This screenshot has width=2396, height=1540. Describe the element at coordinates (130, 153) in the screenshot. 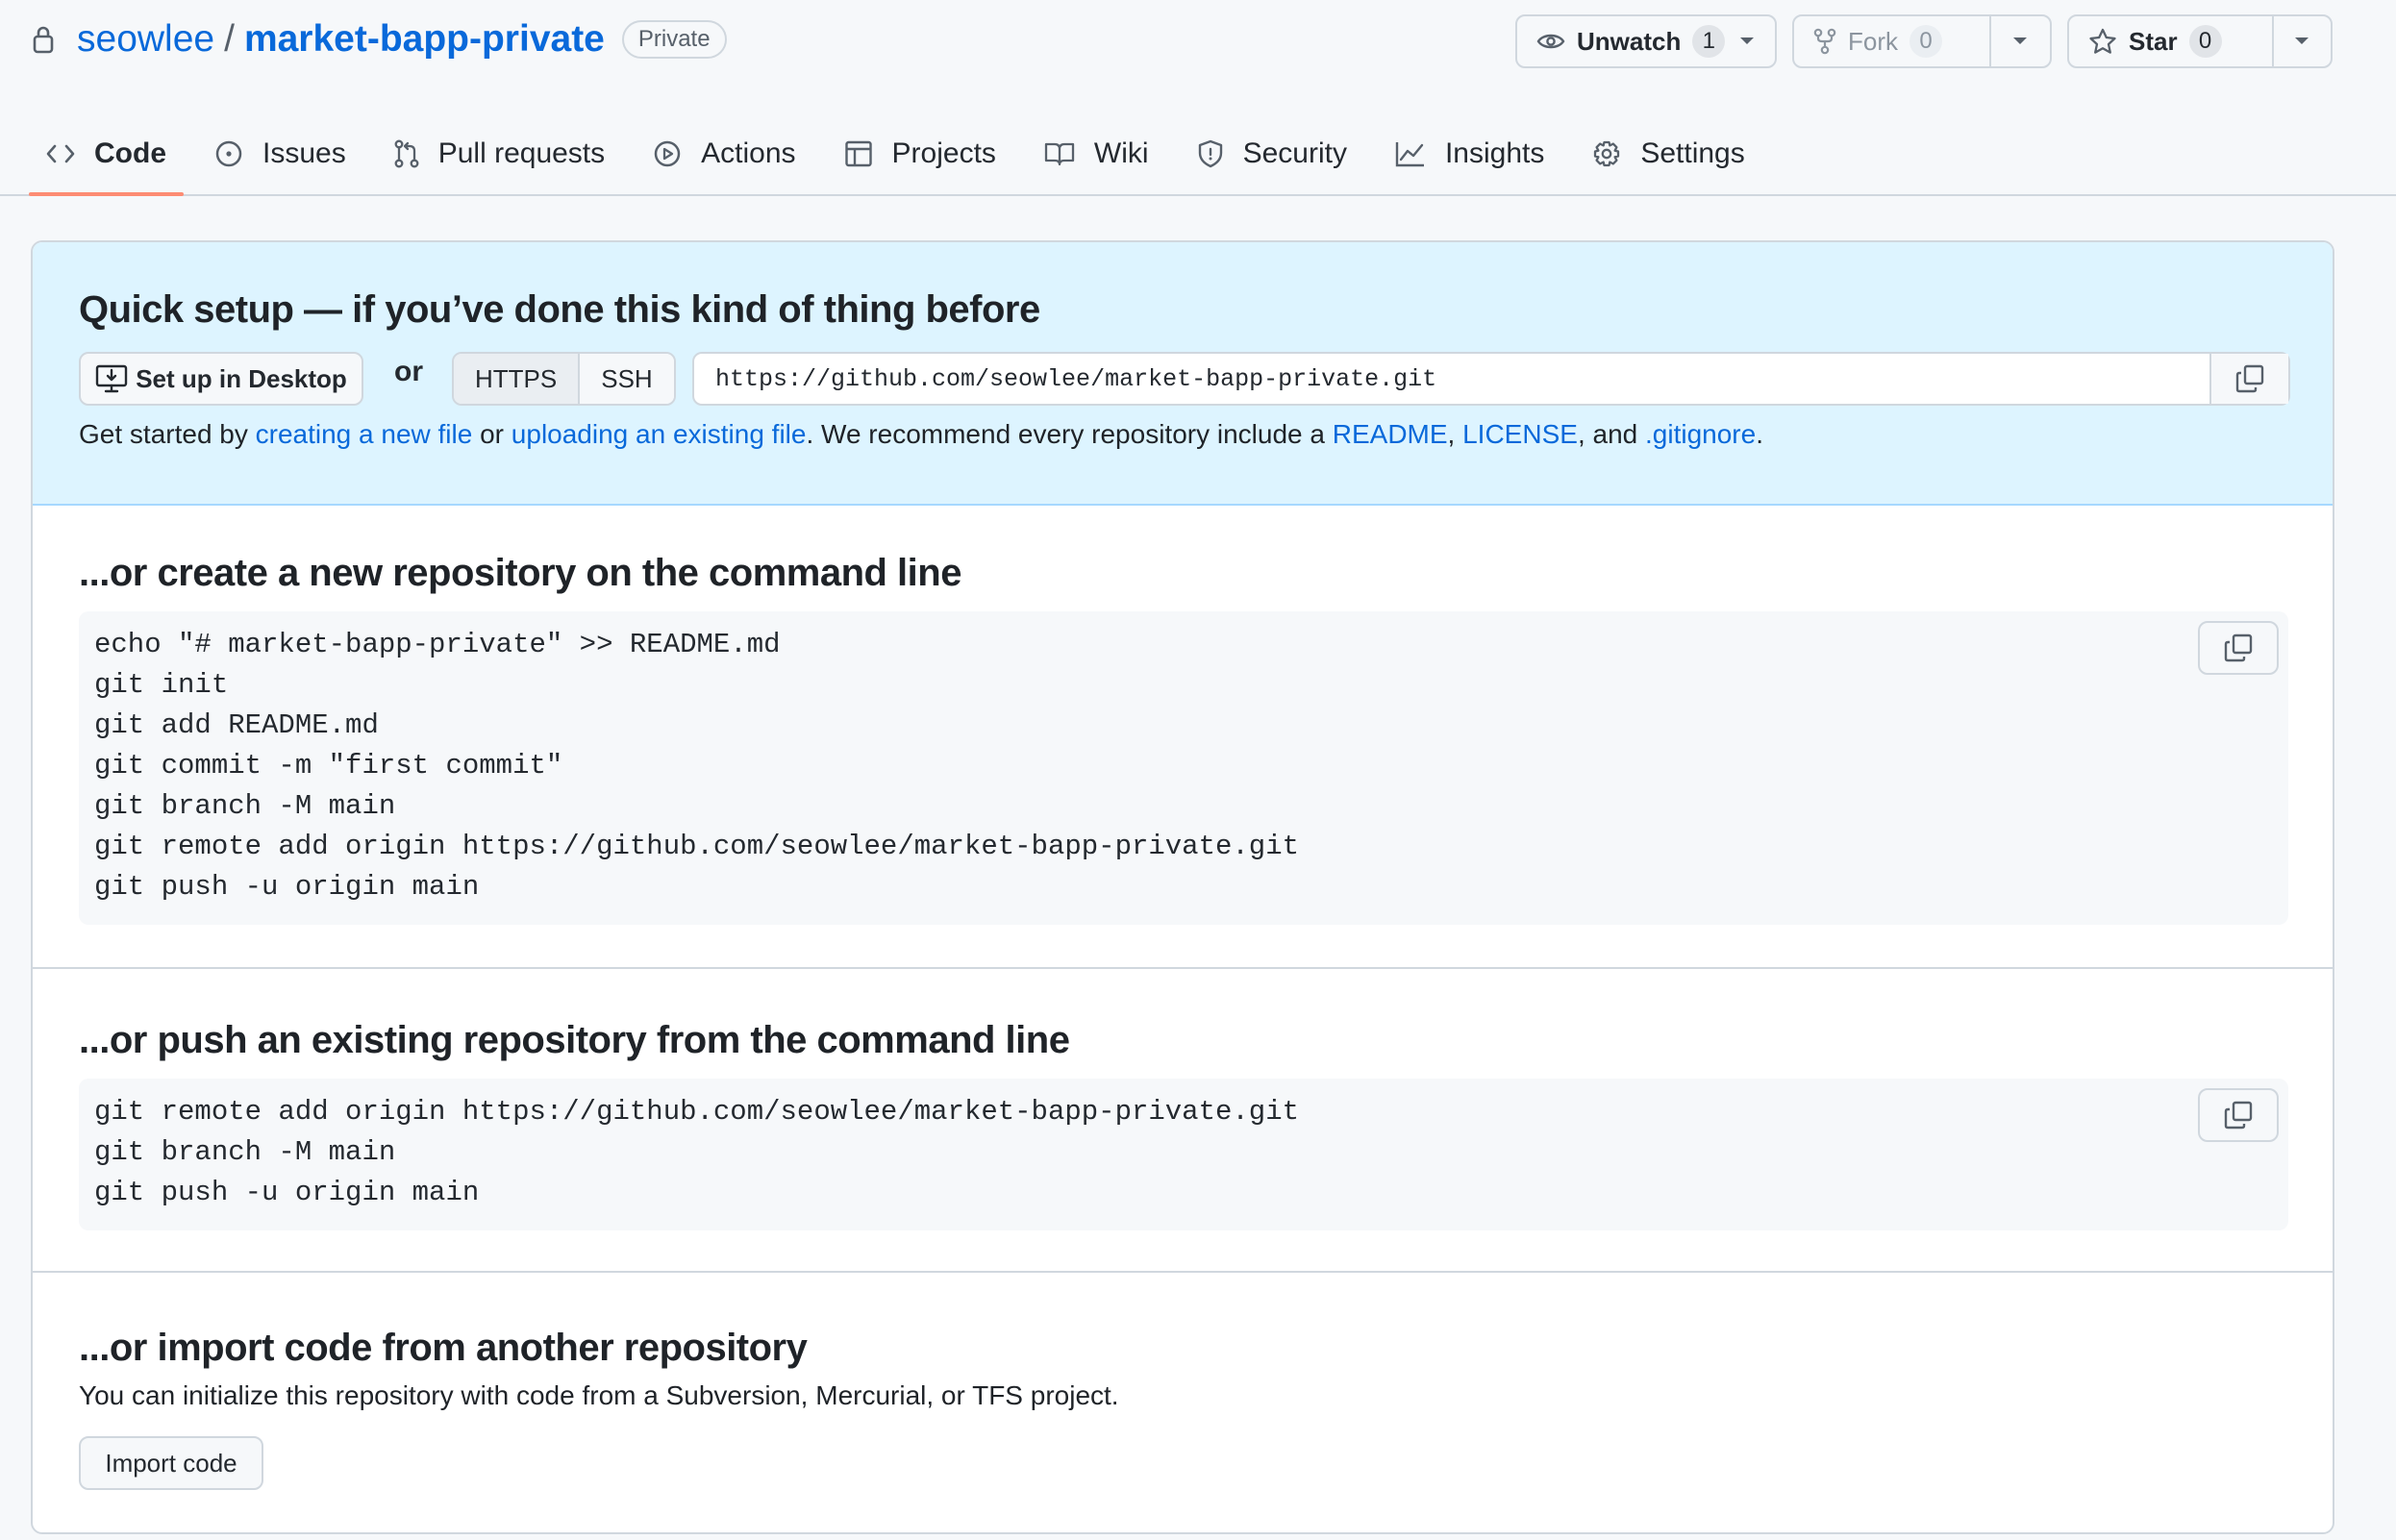

I see `tab-code-label: Code` at that location.